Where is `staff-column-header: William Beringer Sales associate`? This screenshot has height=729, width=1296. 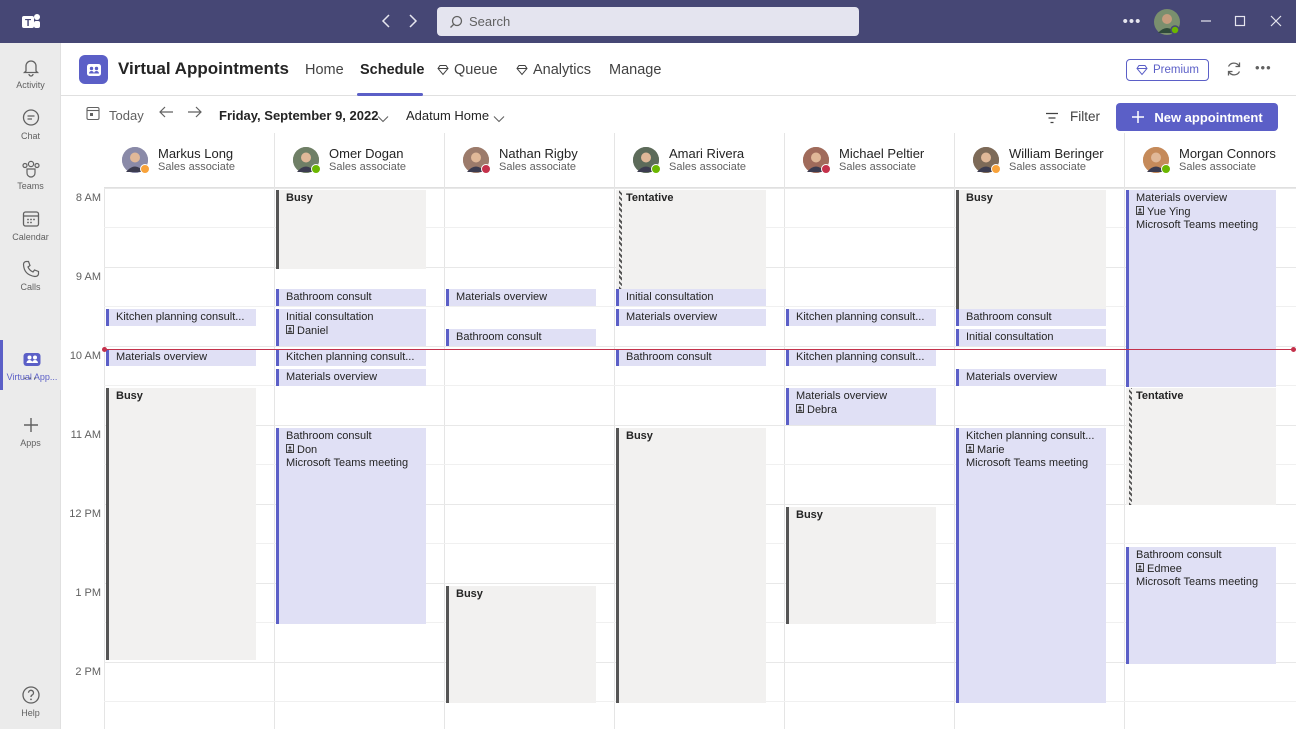 staff-column-header: William Beringer Sales associate is located at coordinates (1039, 160).